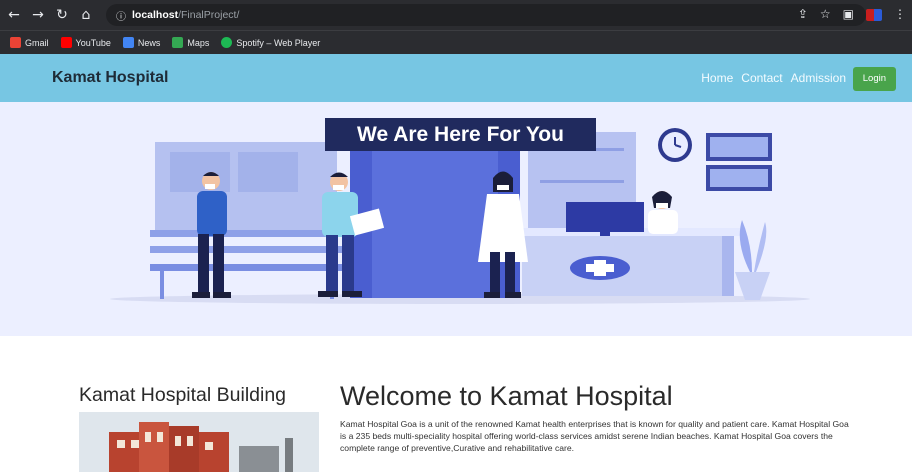 The image size is (912, 472). I want to click on nav-links: Home Contact Admission, so click(773, 78).